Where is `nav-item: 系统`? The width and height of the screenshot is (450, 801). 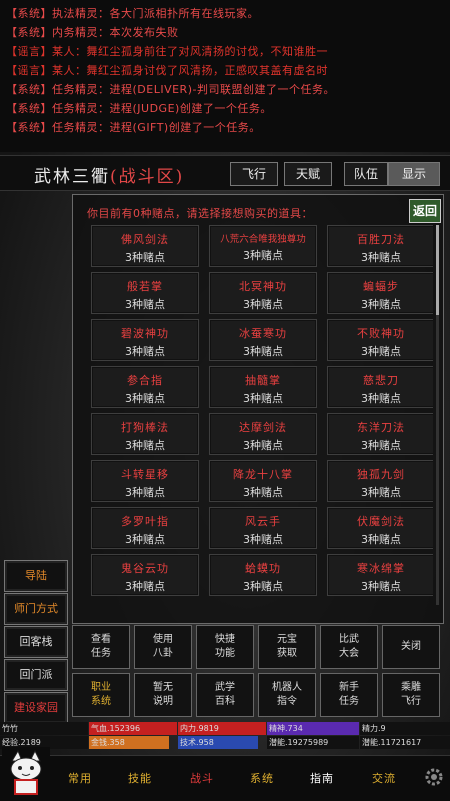
nav-item: 系统 is located at coordinates (262, 778).